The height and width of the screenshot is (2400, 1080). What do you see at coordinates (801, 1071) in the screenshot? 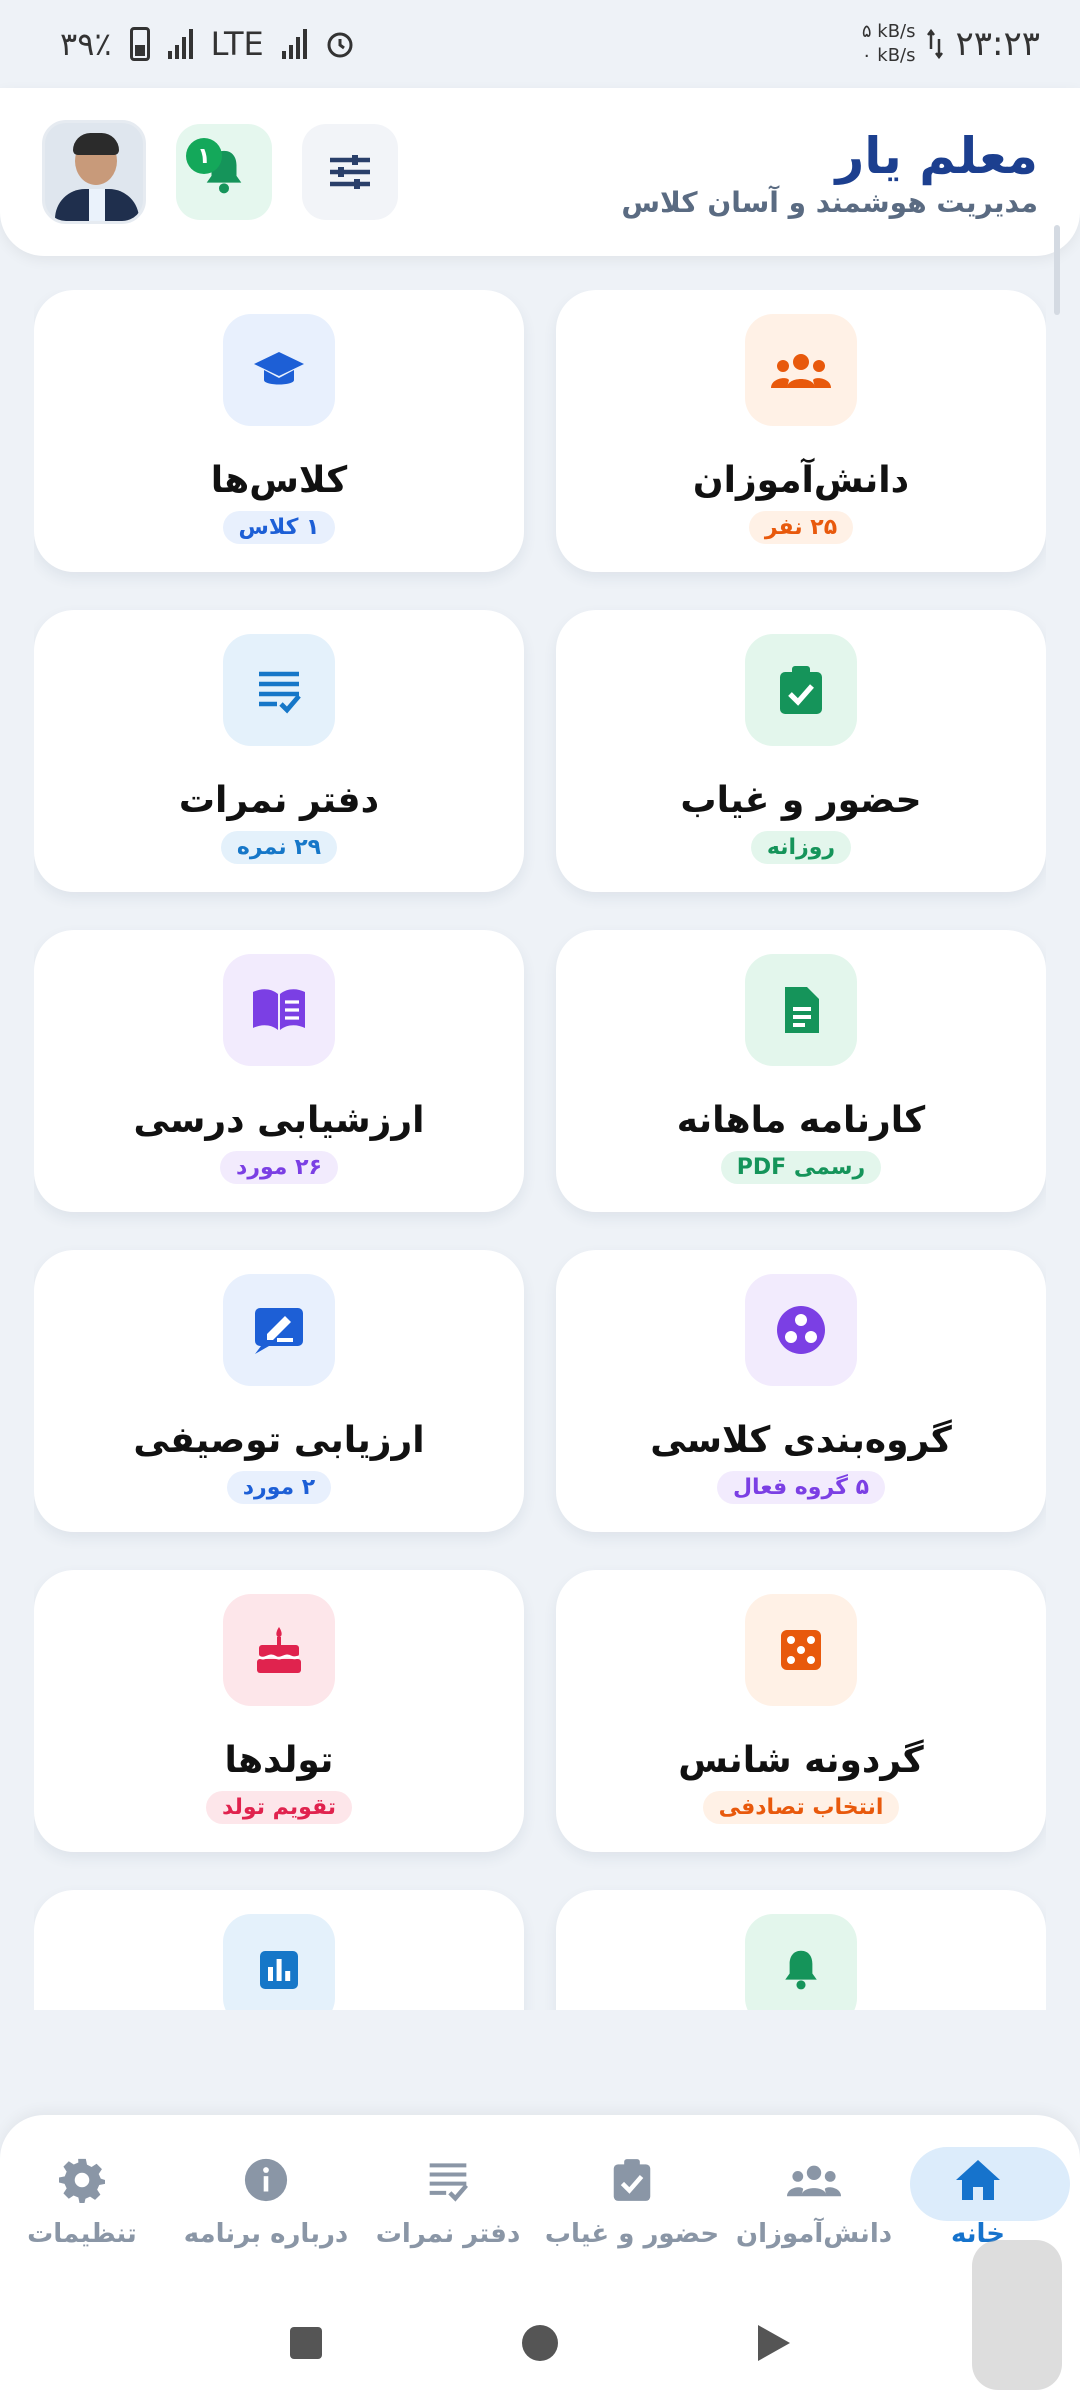
I see `card-monthly-report: کارنامه ماهانه رسمی PDF` at bounding box center [801, 1071].